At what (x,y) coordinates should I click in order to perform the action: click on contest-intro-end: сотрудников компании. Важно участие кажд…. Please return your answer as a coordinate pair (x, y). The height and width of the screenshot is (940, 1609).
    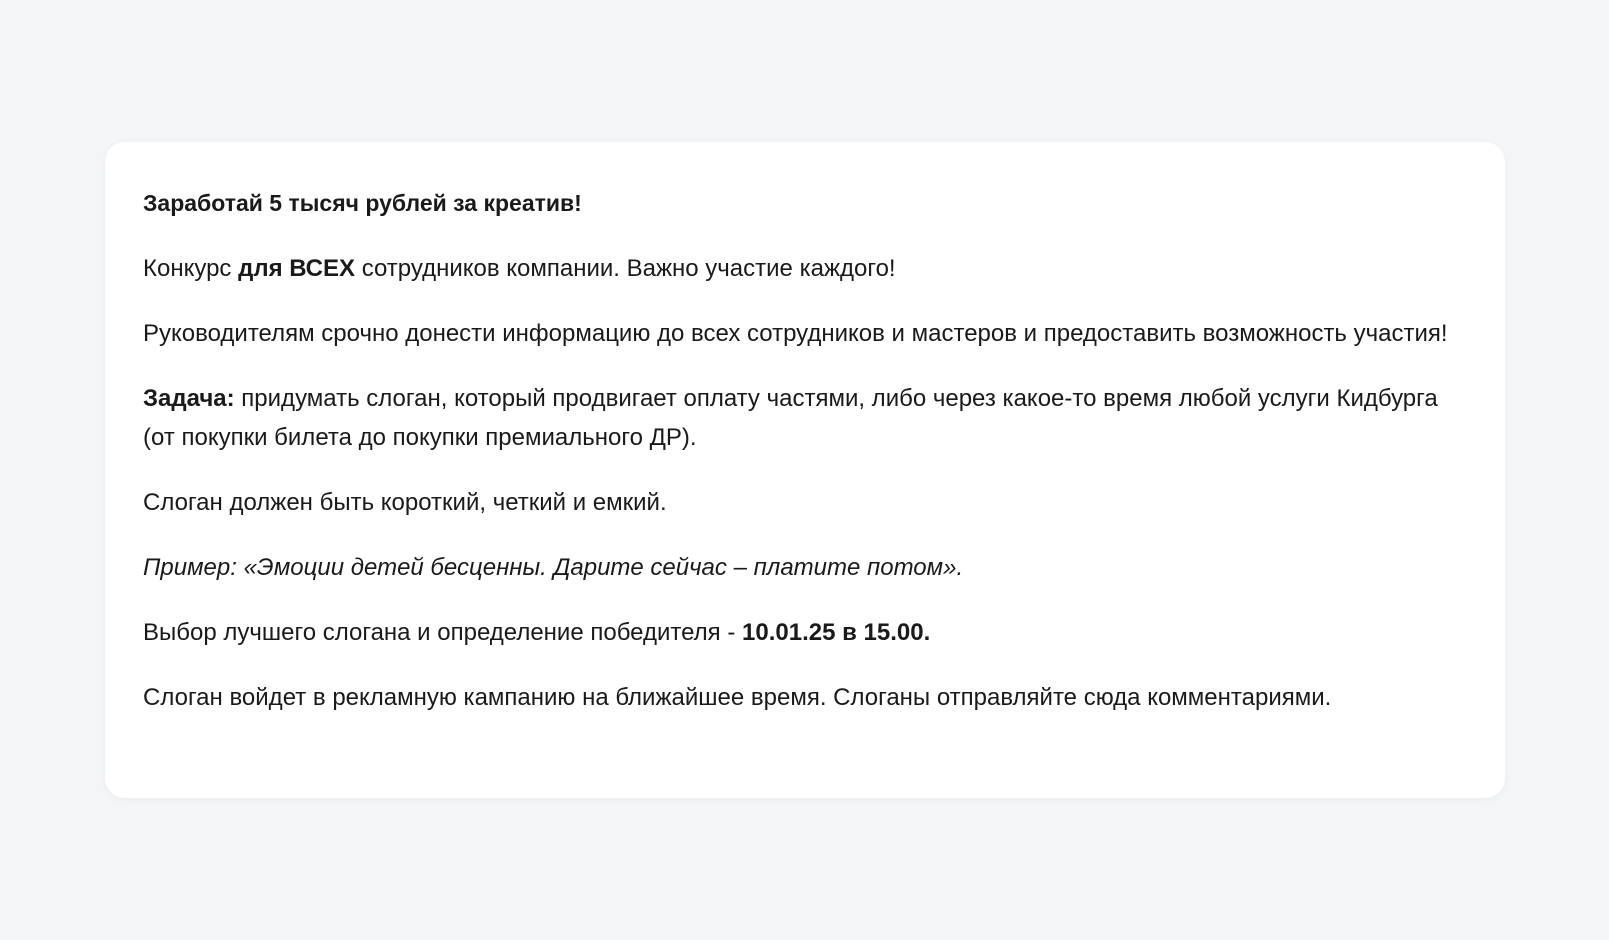
    Looking at the image, I should click on (625, 268).